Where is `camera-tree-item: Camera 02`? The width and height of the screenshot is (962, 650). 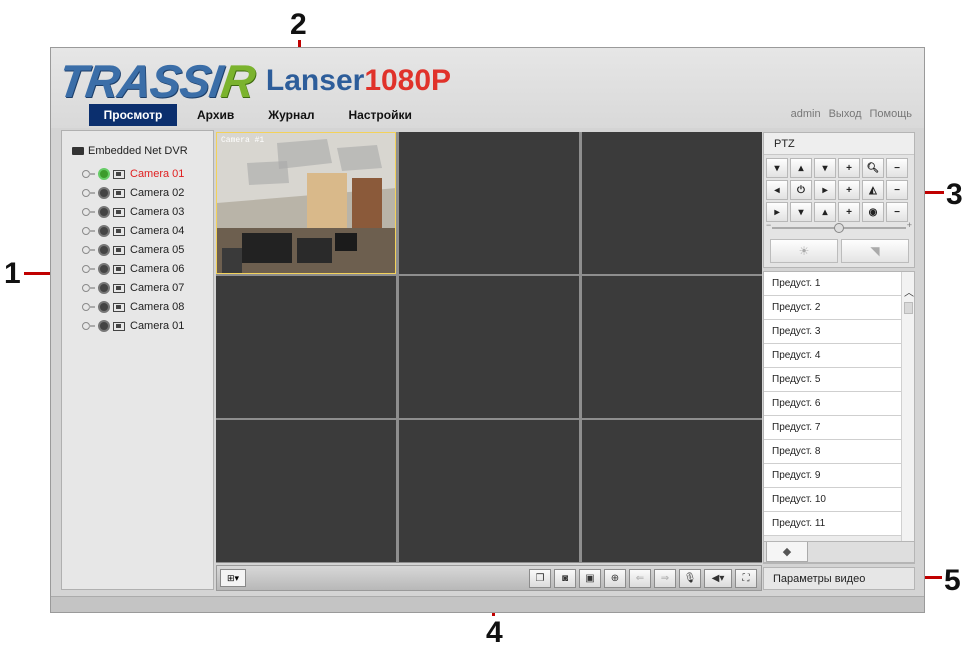 camera-tree-item: Camera 02 is located at coordinates (133, 193).